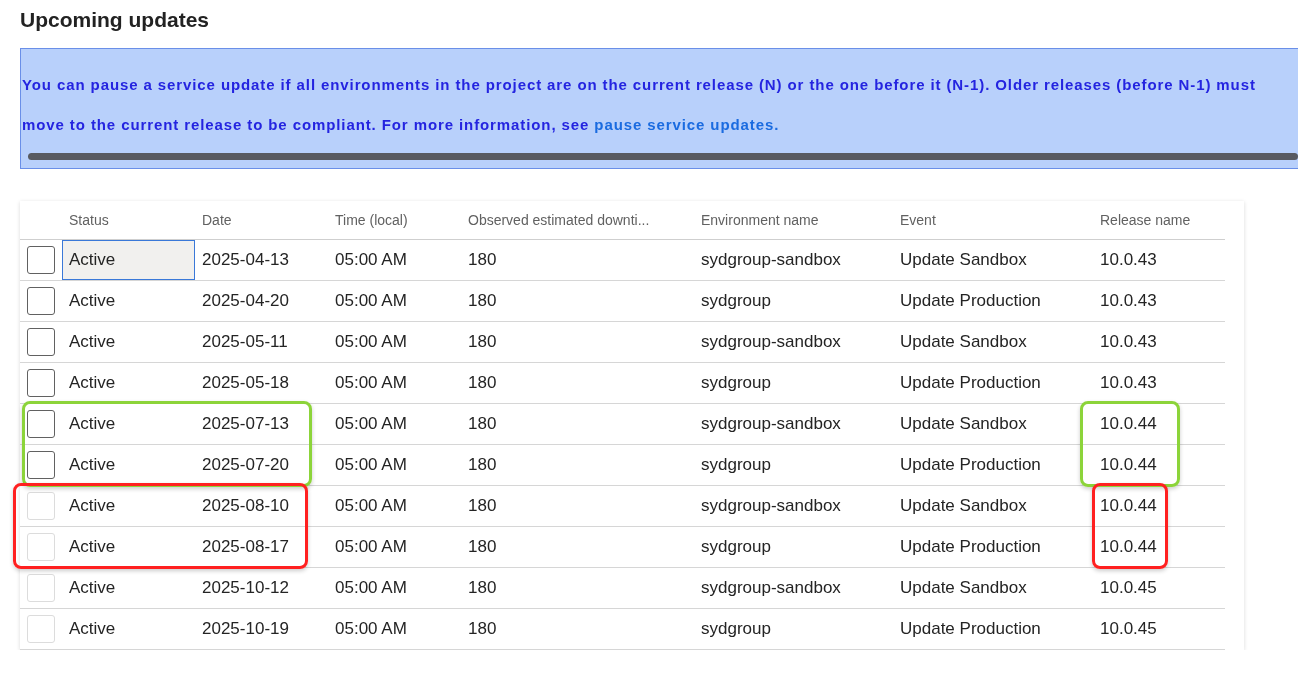 This screenshot has height=675, width=1298. Describe the element at coordinates (993, 220) in the screenshot. I see `column-header: Event` at that location.